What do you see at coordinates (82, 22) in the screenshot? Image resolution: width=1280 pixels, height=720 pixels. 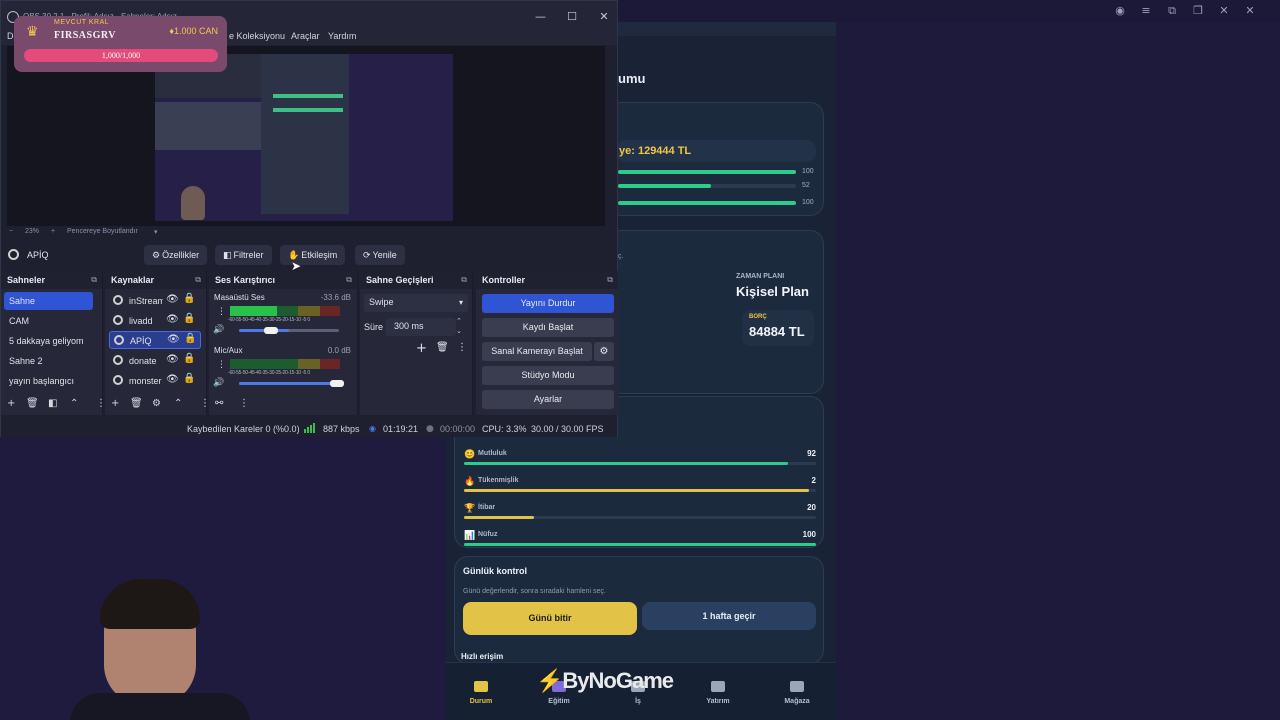 I see `king-label: MEVCUT KRAL` at bounding box center [82, 22].